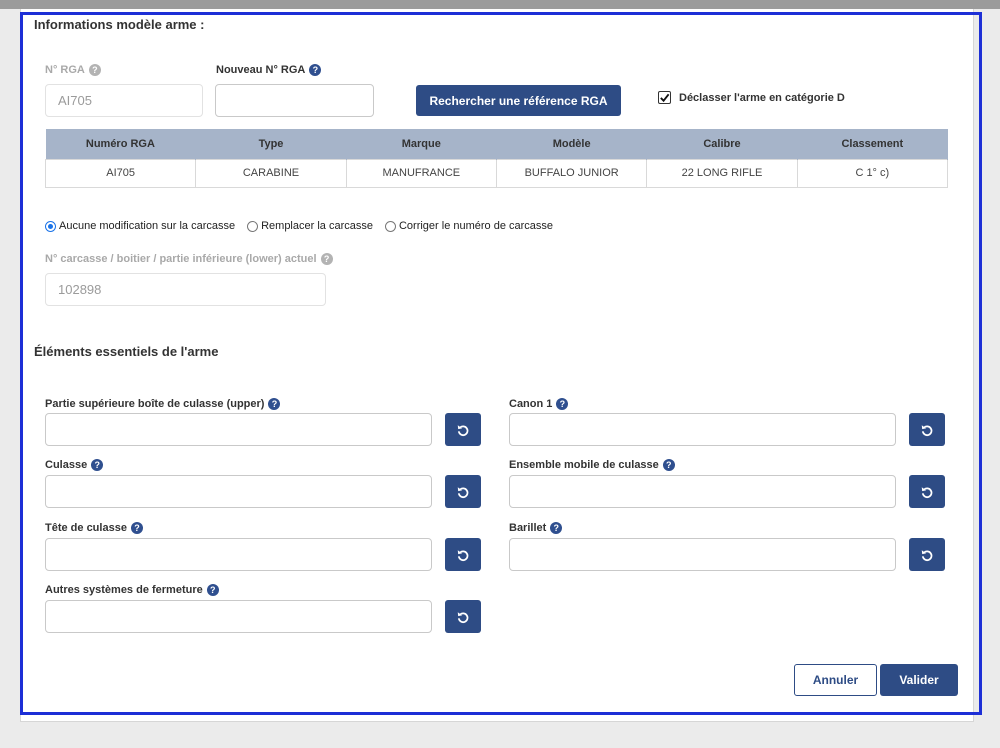  What do you see at coordinates (500, 4) in the screenshot?
I see `top-strip` at bounding box center [500, 4].